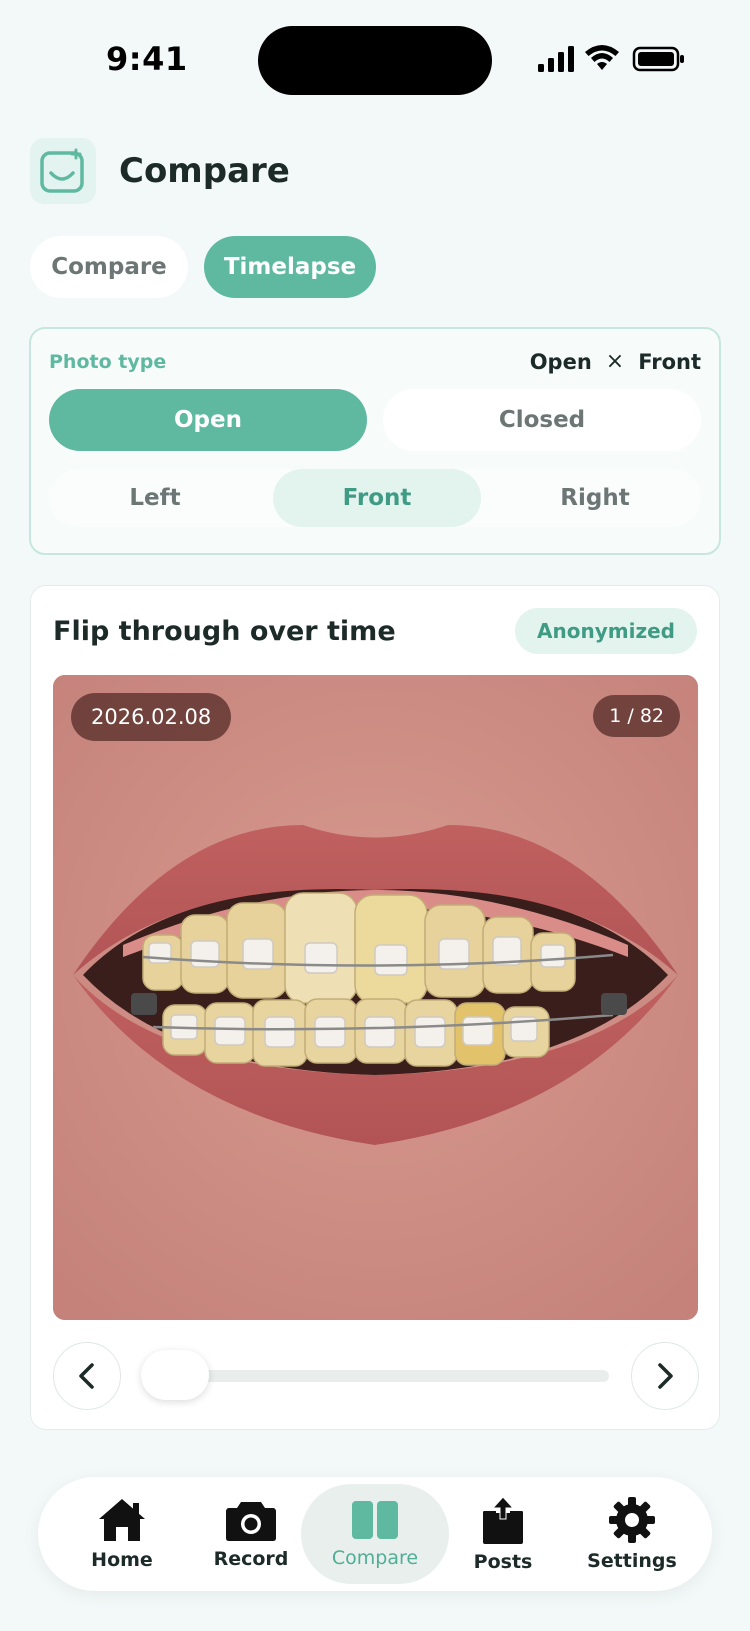 Image resolution: width=750 pixels, height=1631 pixels. I want to click on nav-settings: Settings, so click(632, 1534).